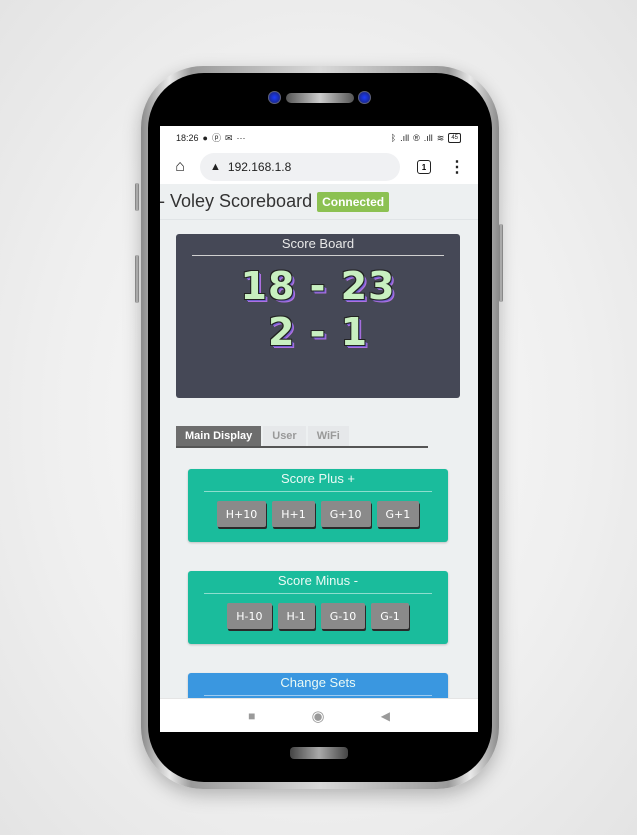  Describe the element at coordinates (241, 514) in the screenshot. I see `home-plus-10-button: H+10` at that location.